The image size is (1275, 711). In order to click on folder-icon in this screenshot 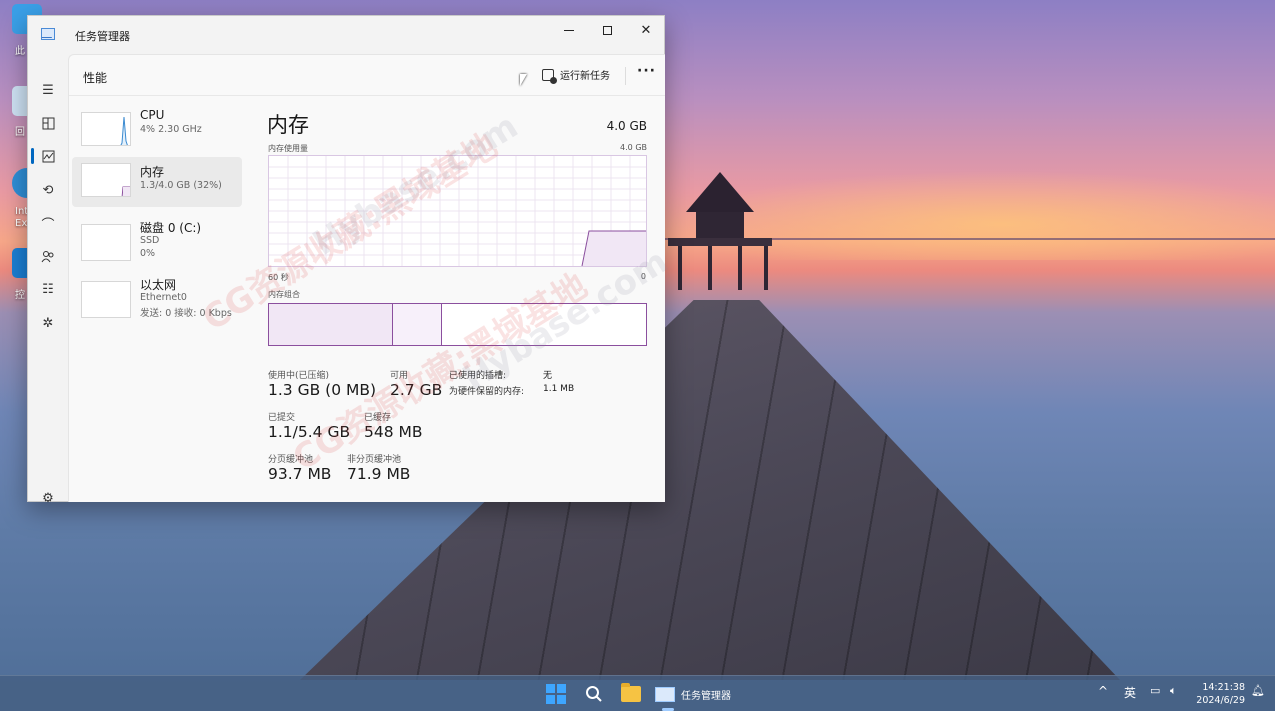, I will do `click(631, 692)`.